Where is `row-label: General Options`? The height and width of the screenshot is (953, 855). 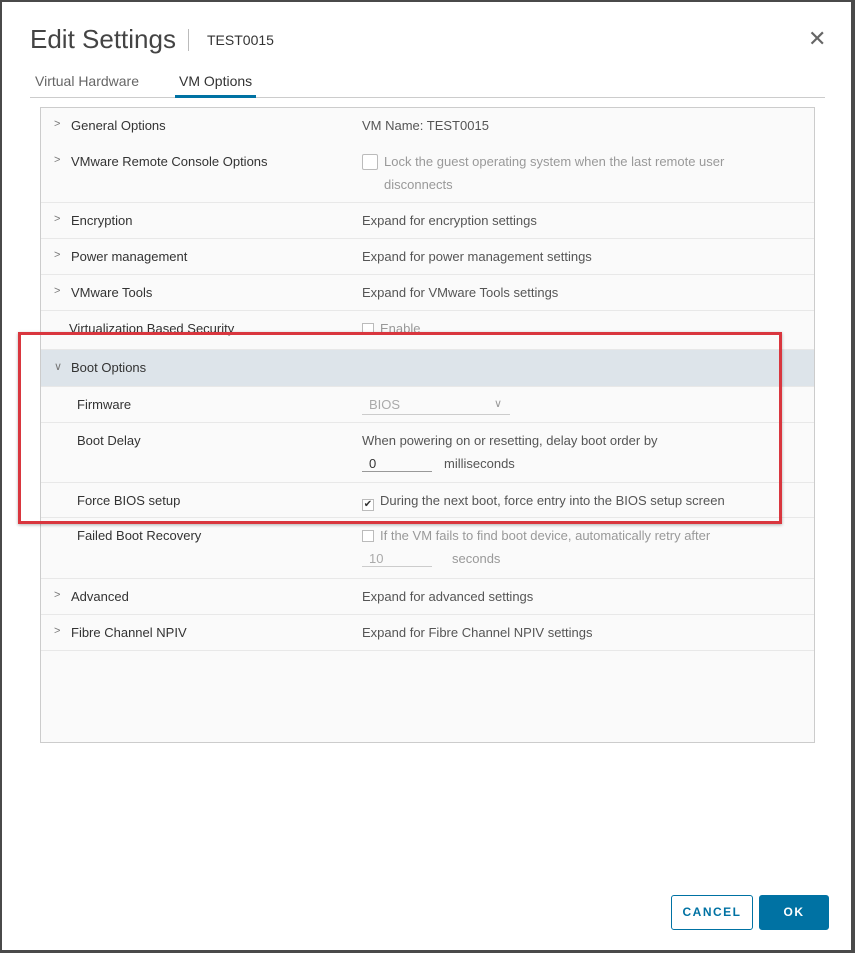
row-label: General Options is located at coordinates (118, 125).